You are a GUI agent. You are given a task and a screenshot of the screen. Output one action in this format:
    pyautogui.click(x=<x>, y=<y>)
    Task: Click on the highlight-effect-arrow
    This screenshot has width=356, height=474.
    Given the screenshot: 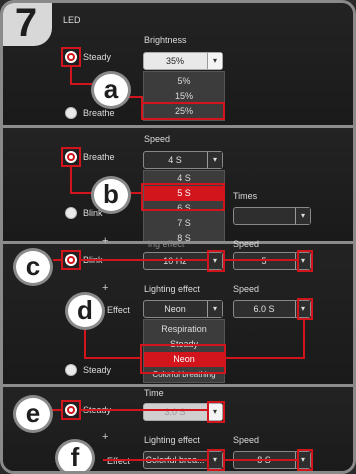 What is the action you would take?
    pyautogui.click(x=216, y=460)
    